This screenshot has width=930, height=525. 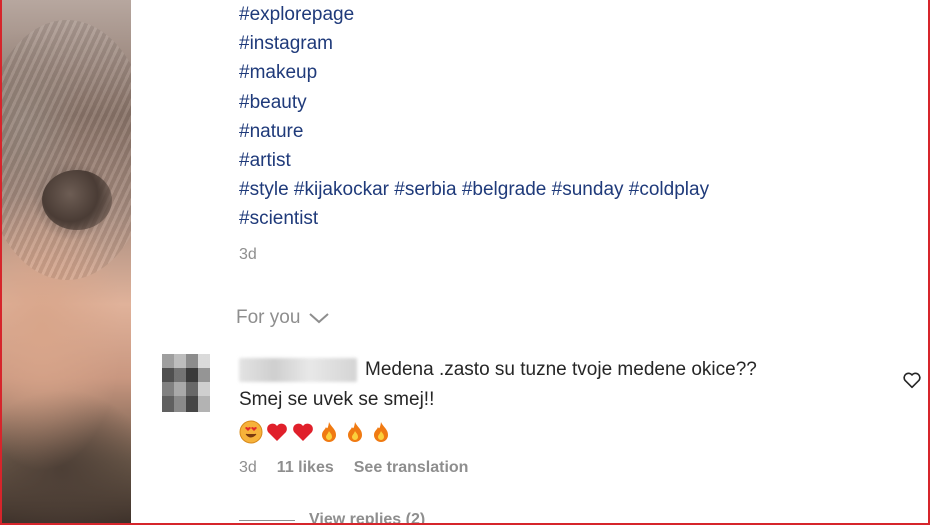 What do you see at coordinates (912, 380) in the screenshot?
I see `like-heart-icon` at bounding box center [912, 380].